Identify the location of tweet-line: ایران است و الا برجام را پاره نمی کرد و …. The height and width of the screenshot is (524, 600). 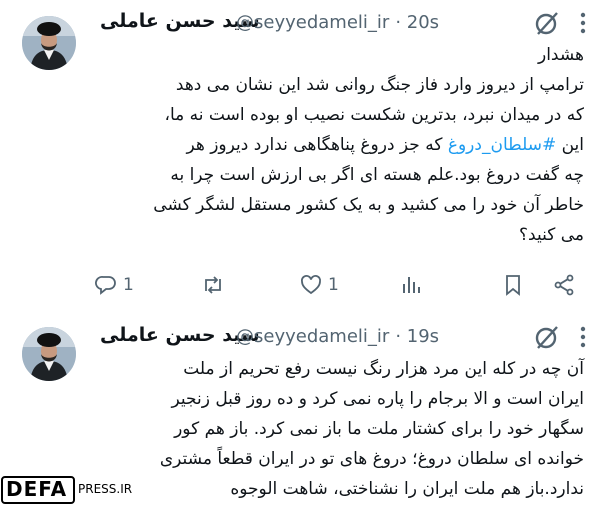
(377, 399).